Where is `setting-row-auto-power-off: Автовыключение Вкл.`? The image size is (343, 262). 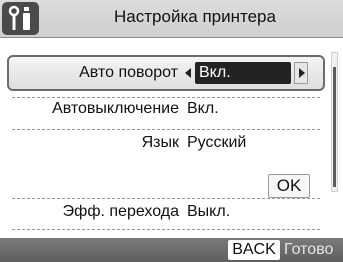 setting-row-auto-power-off: Автовыключение Вкл. is located at coordinates (164, 111).